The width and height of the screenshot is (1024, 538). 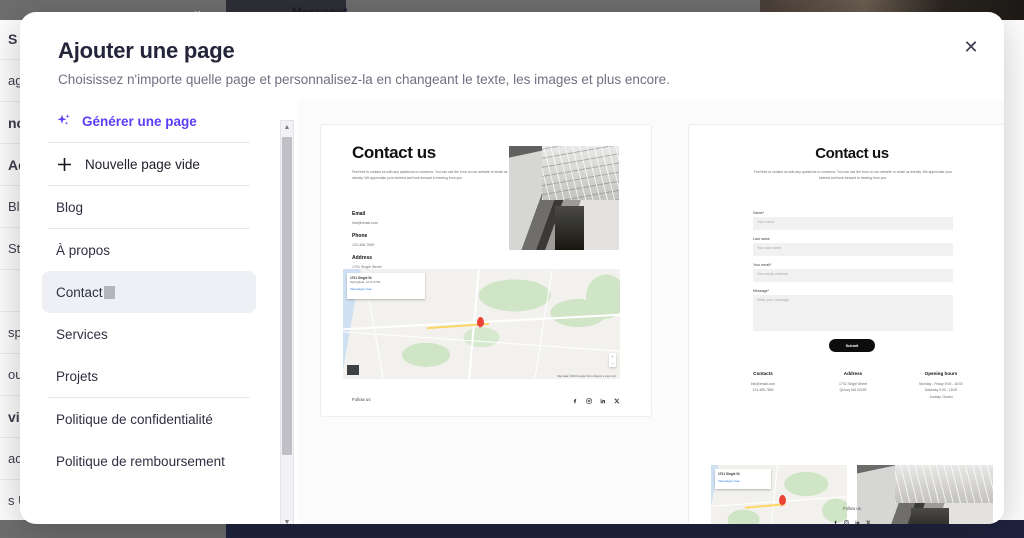 I want to click on textarea-message: Enter your message, so click(x=853, y=313).